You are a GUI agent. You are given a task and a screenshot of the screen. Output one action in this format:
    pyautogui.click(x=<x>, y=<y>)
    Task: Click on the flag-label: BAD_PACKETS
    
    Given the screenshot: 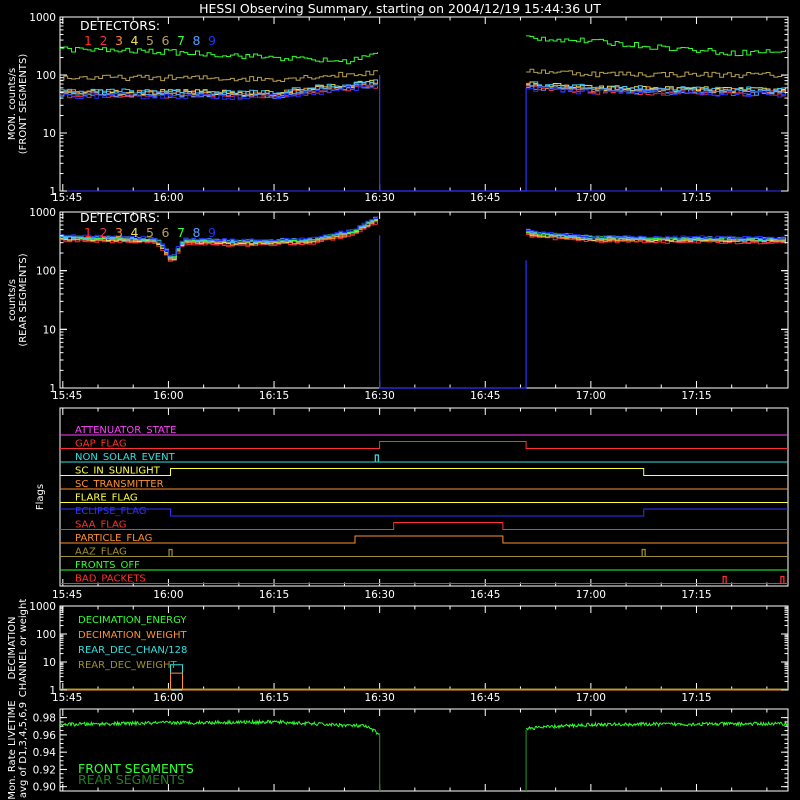 What is the action you would take?
    pyautogui.click(x=110, y=579)
    